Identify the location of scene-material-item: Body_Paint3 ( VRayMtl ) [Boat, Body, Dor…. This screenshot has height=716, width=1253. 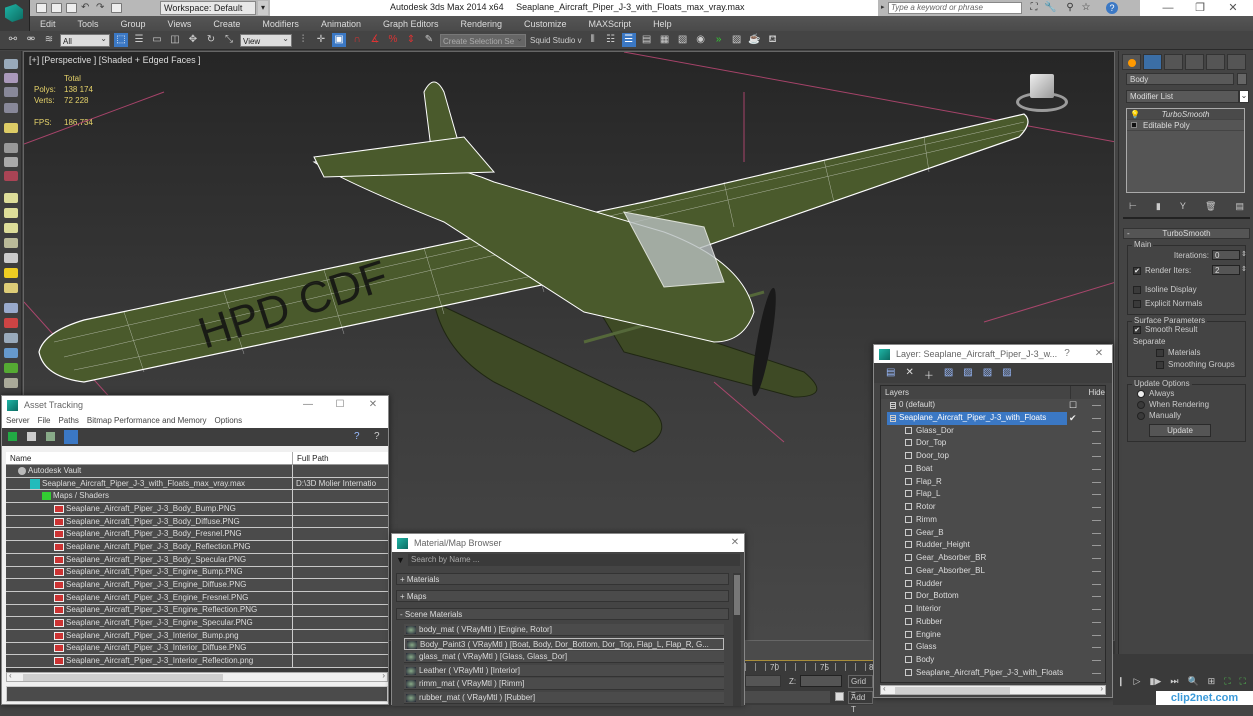
(564, 643).